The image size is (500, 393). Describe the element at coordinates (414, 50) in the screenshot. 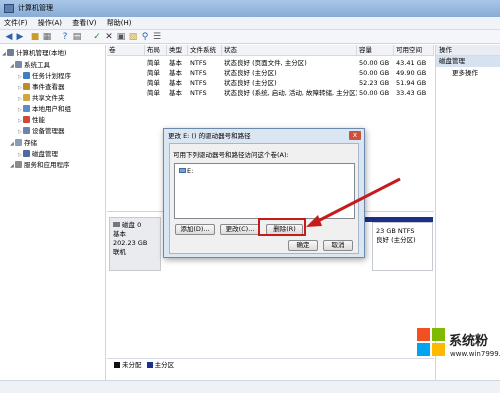

I see `col-free-space: 可用空间` at that location.